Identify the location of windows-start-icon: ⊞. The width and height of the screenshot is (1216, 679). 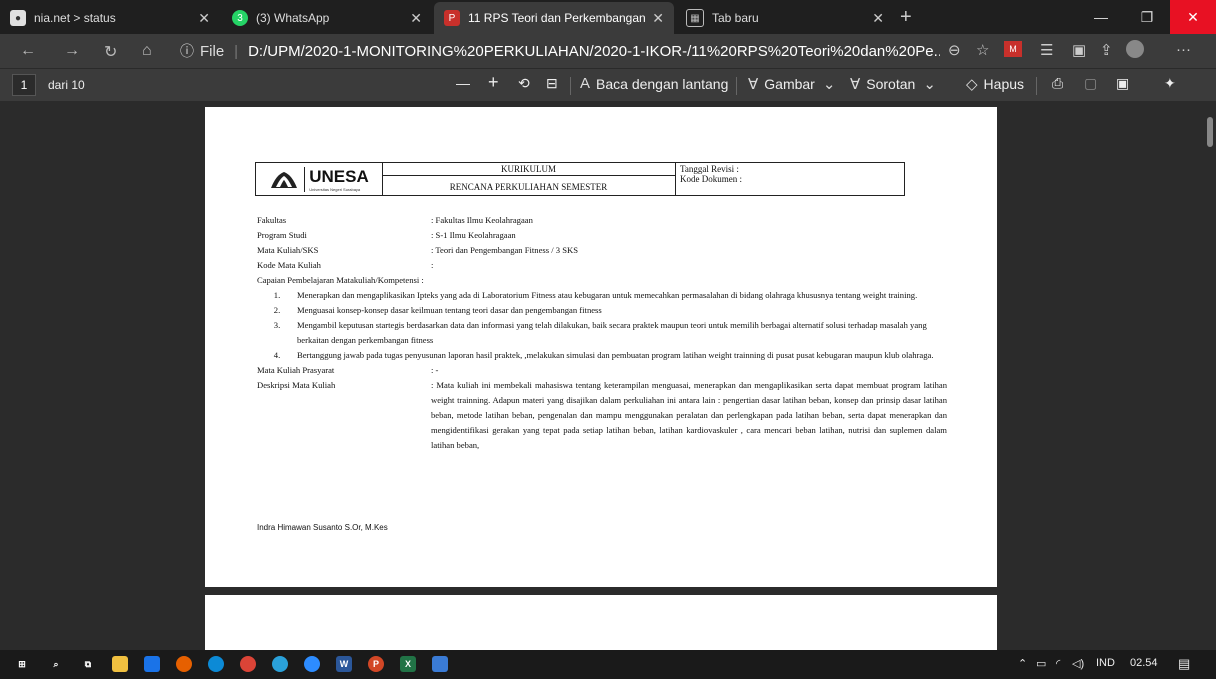
(22, 664).